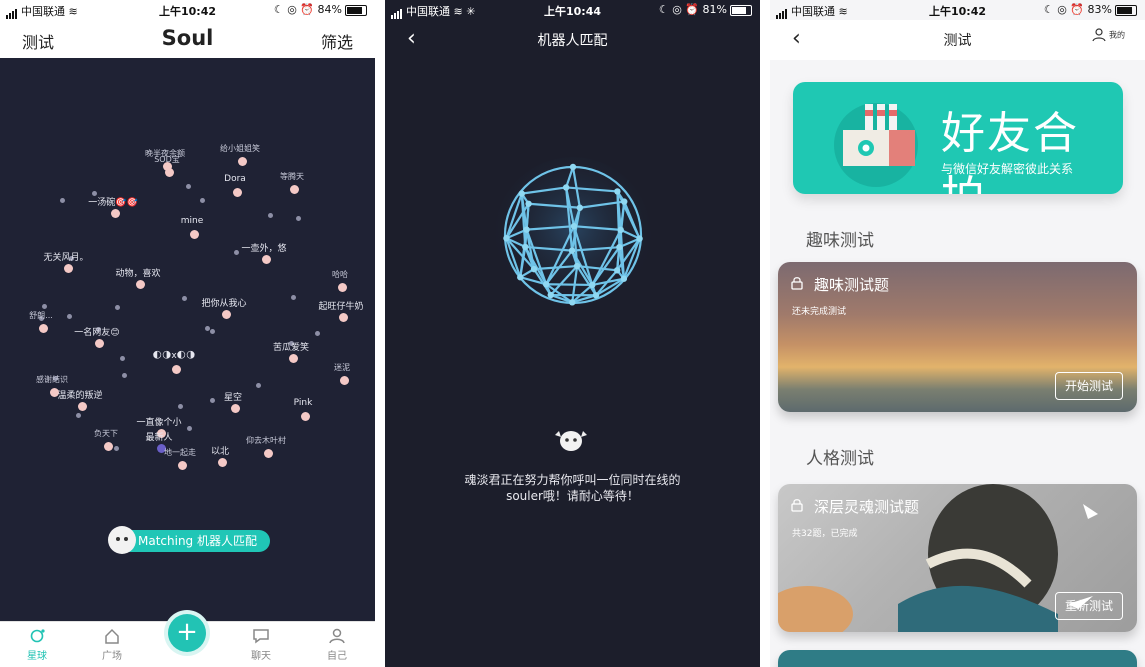 Image resolution: width=1145 pixels, height=667 pixels. What do you see at coordinates (340, 274) in the screenshot?
I see `user-star-label: 哈哈` at bounding box center [340, 274].